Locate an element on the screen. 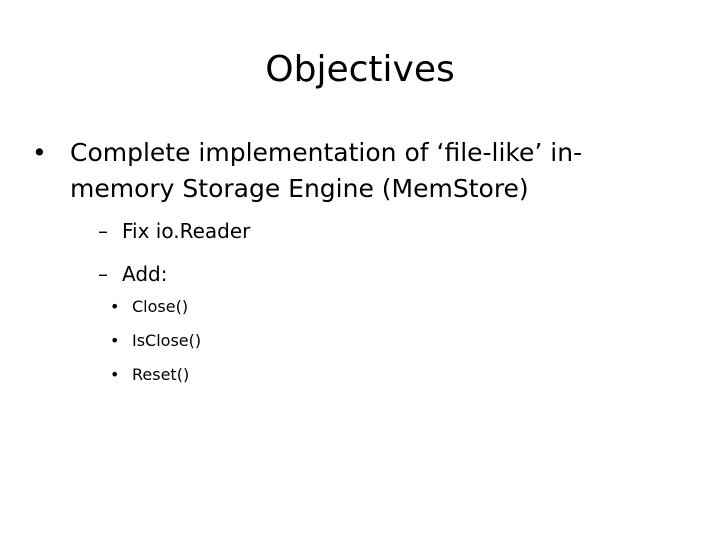  sub-bullet-add: – Add: is located at coordinates (362, 274).